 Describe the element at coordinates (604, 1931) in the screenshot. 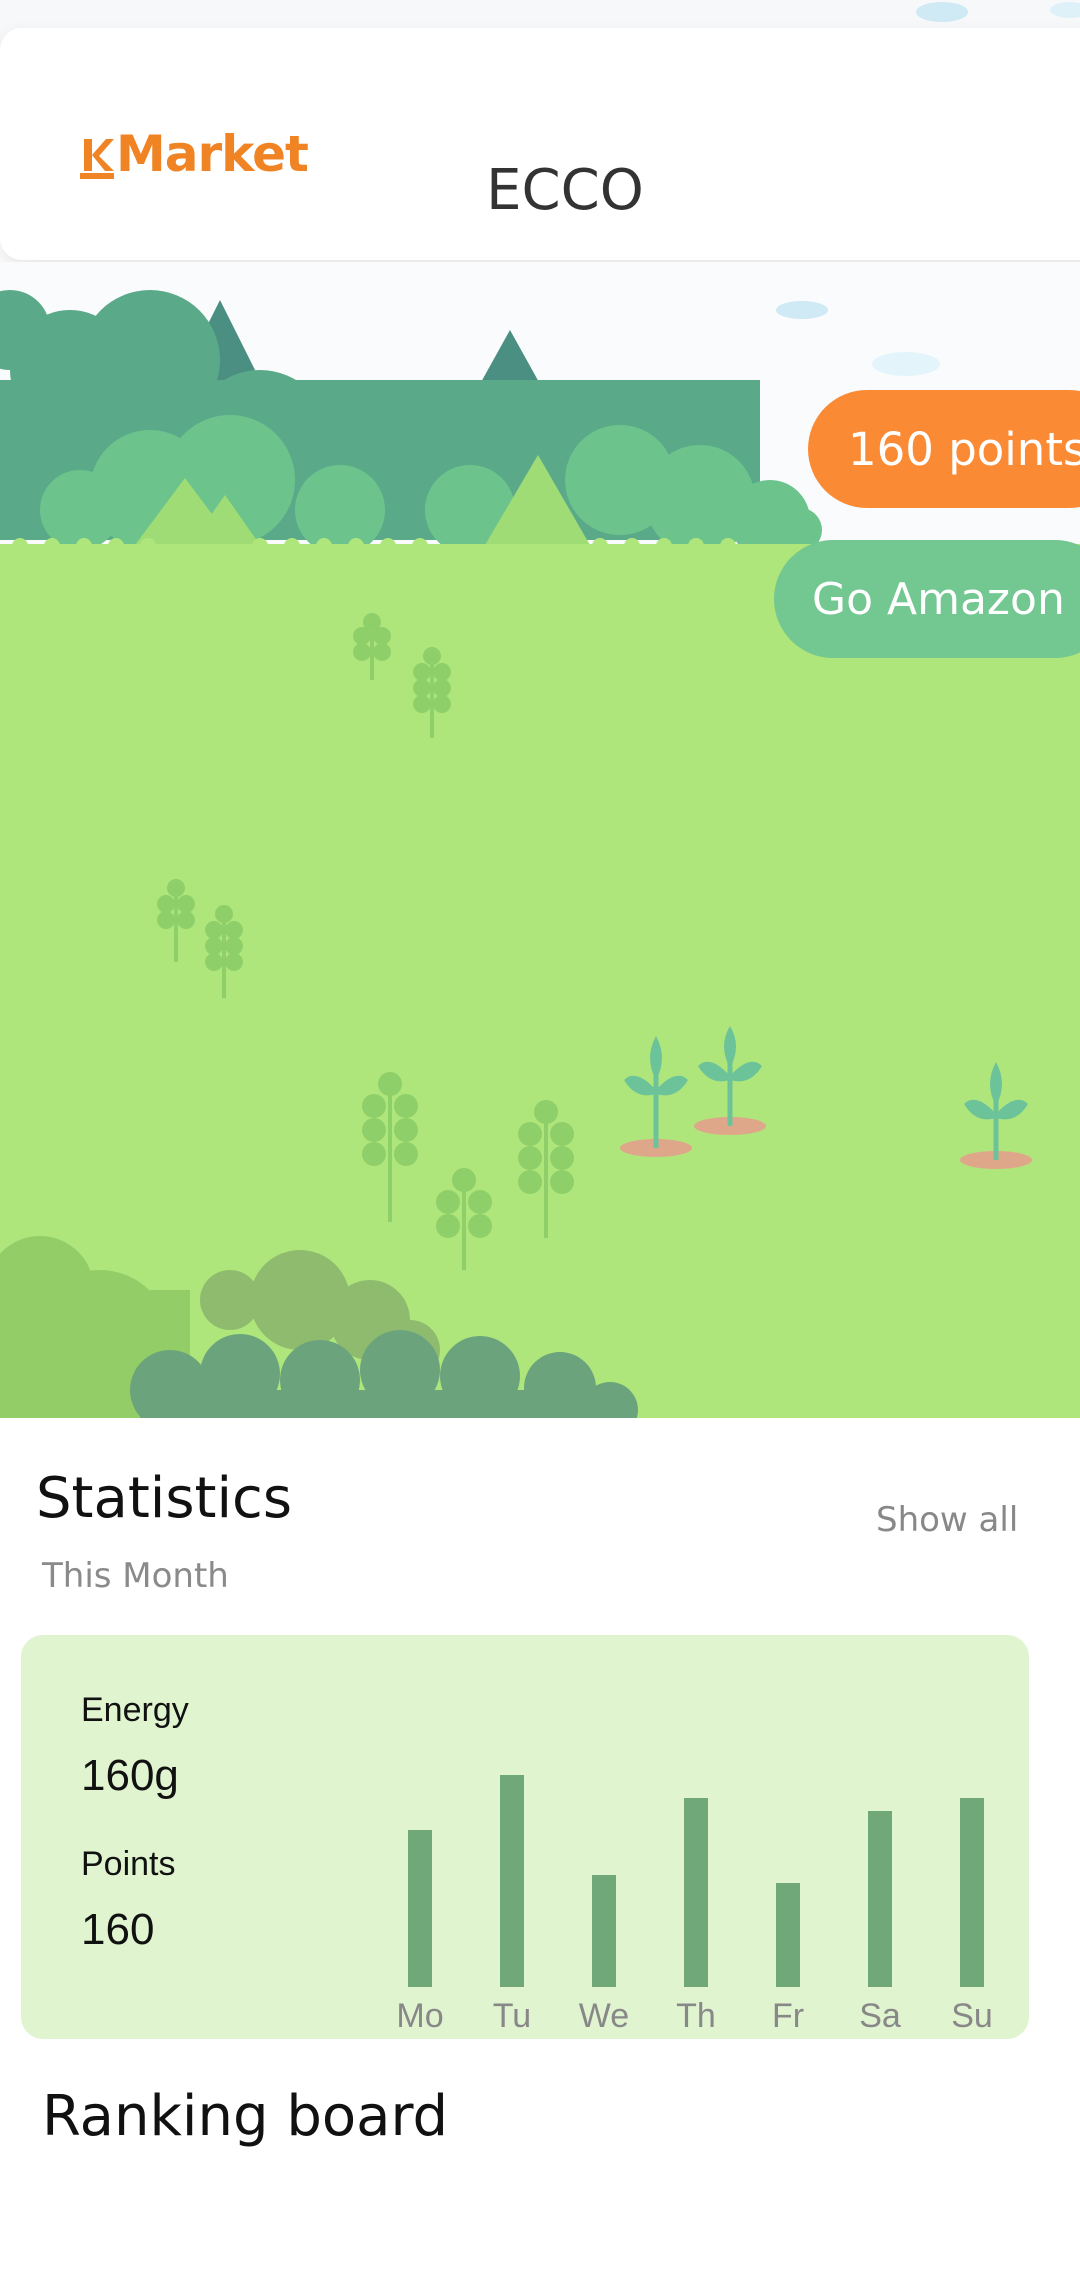

I see `bar-we` at that location.